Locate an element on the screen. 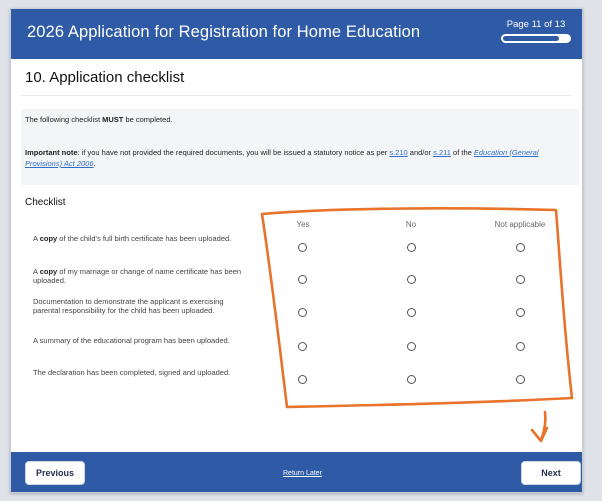  column-yes: Yes is located at coordinates (303, 224).